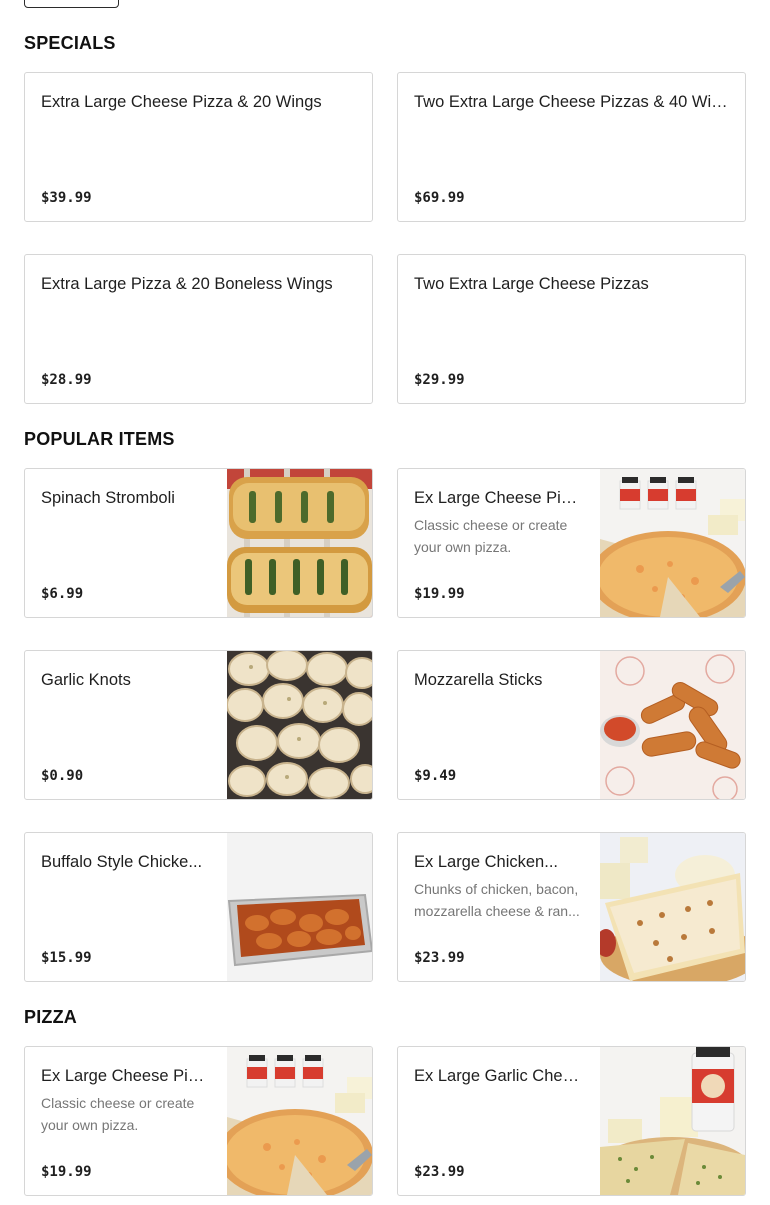 This screenshot has height=1205, width=770. What do you see at coordinates (198, 907) in the screenshot?
I see `menu-item-card: Buffalo Style Chicke... $15.99` at bounding box center [198, 907].